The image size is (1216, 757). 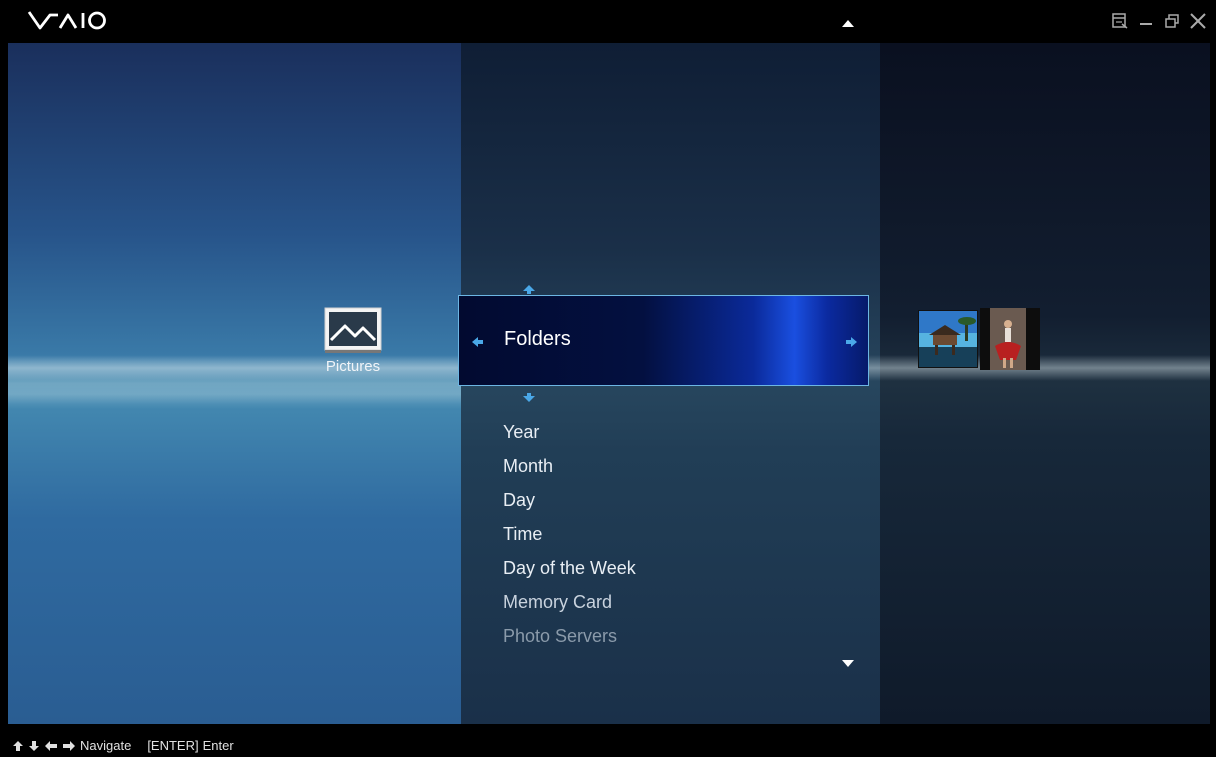 What do you see at coordinates (1198, 21) in the screenshot?
I see `close-icon` at bounding box center [1198, 21].